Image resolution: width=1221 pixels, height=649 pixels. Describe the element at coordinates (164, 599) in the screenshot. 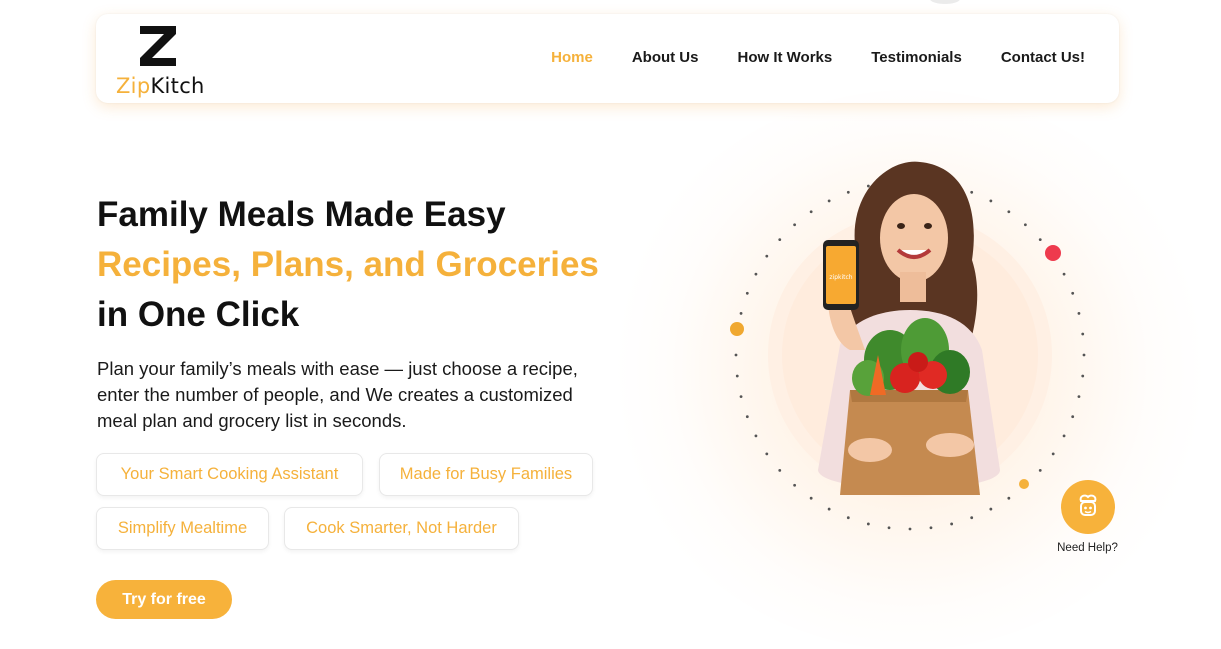

I see `try-for-free-button: Try for free` at that location.